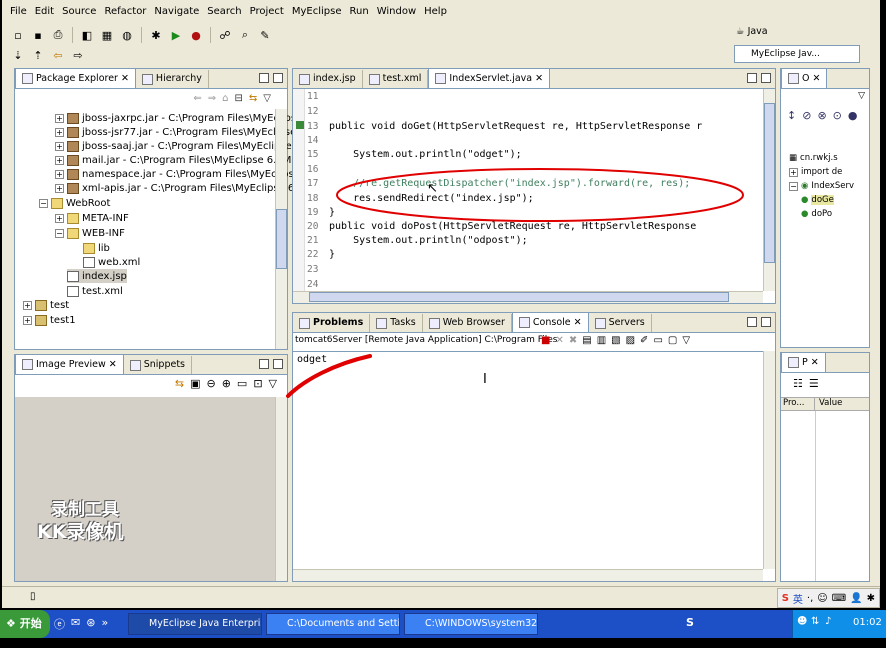 This screenshot has height=648, width=886. What do you see at coordinates (18, 35) in the screenshot?
I see `new-icon: ▫` at bounding box center [18, 35].